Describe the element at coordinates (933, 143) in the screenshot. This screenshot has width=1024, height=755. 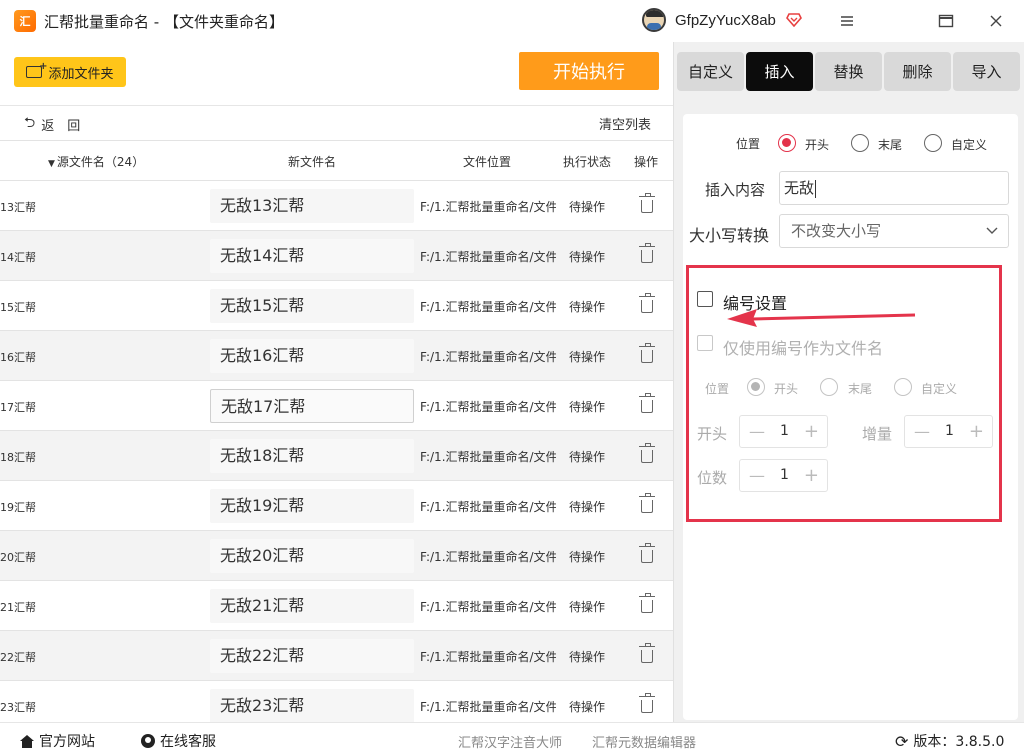
I see `position-custom-radio` at that location.